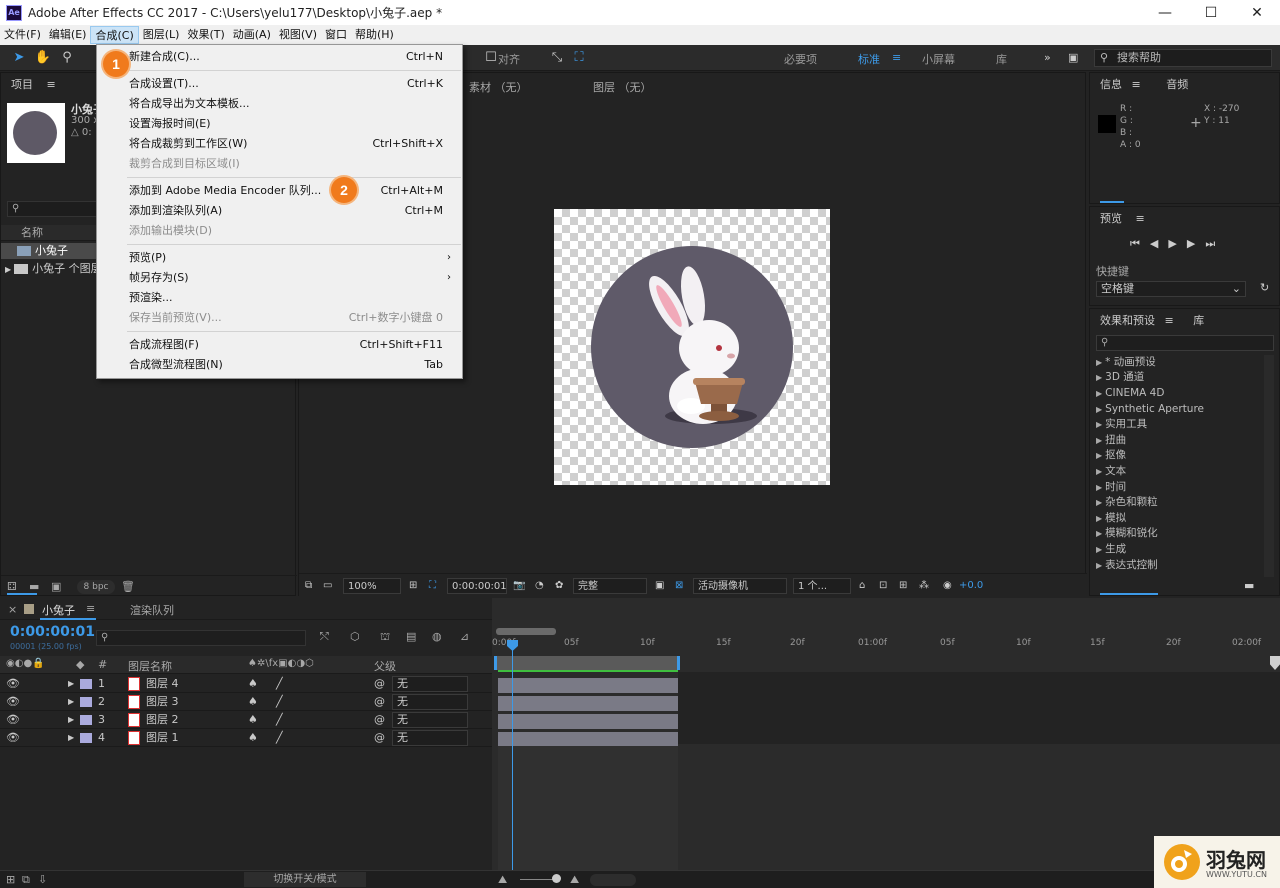  What do you see at coordinates (869, 59) in the screenshot?
I see `workspace-standard: 标准` at bounding box center [869, 59].